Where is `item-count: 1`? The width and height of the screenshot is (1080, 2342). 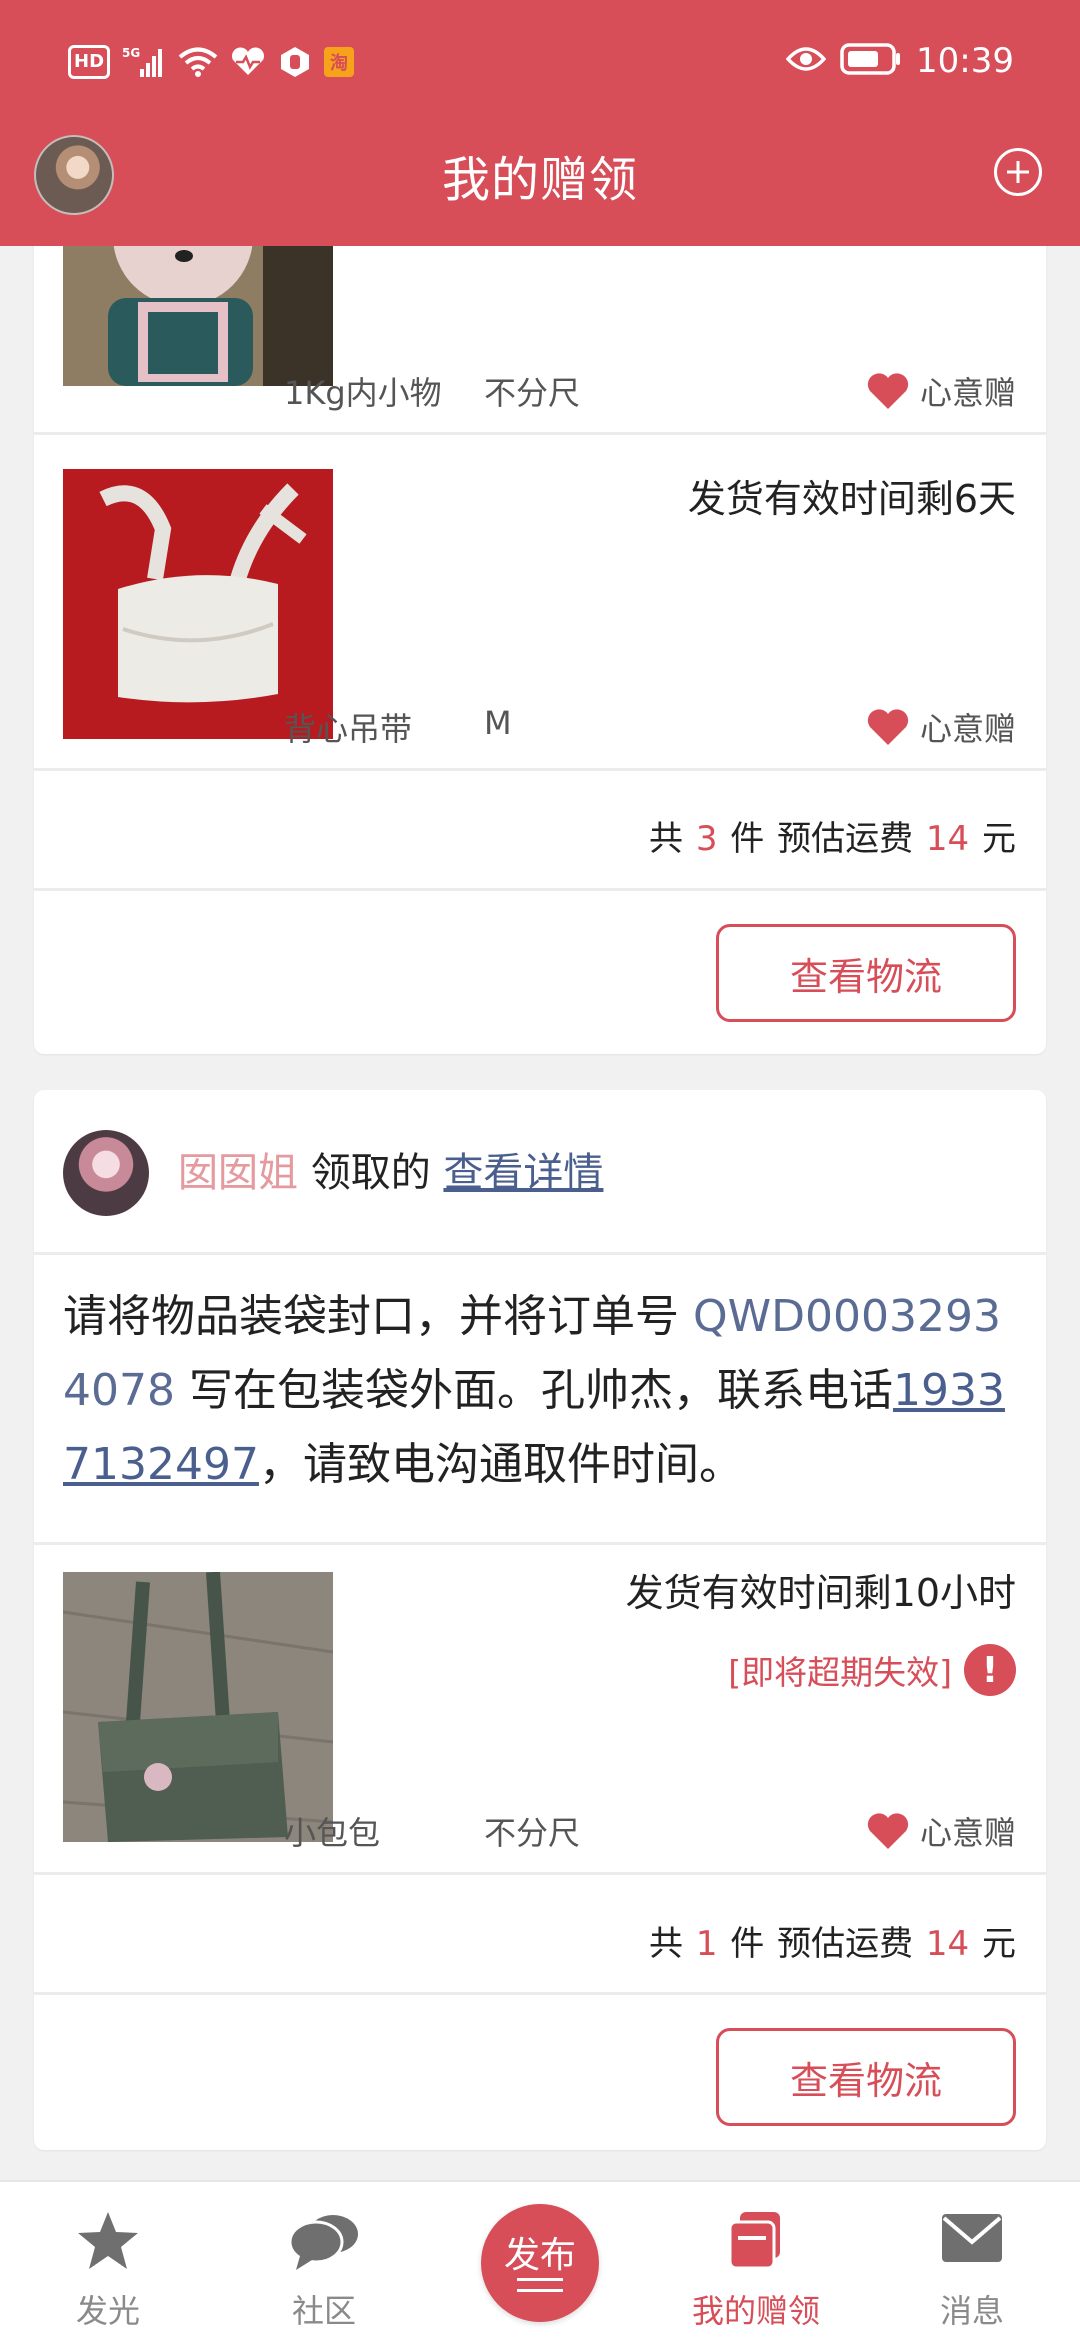
item-count: 1 is located at coordinates (706, 1944).